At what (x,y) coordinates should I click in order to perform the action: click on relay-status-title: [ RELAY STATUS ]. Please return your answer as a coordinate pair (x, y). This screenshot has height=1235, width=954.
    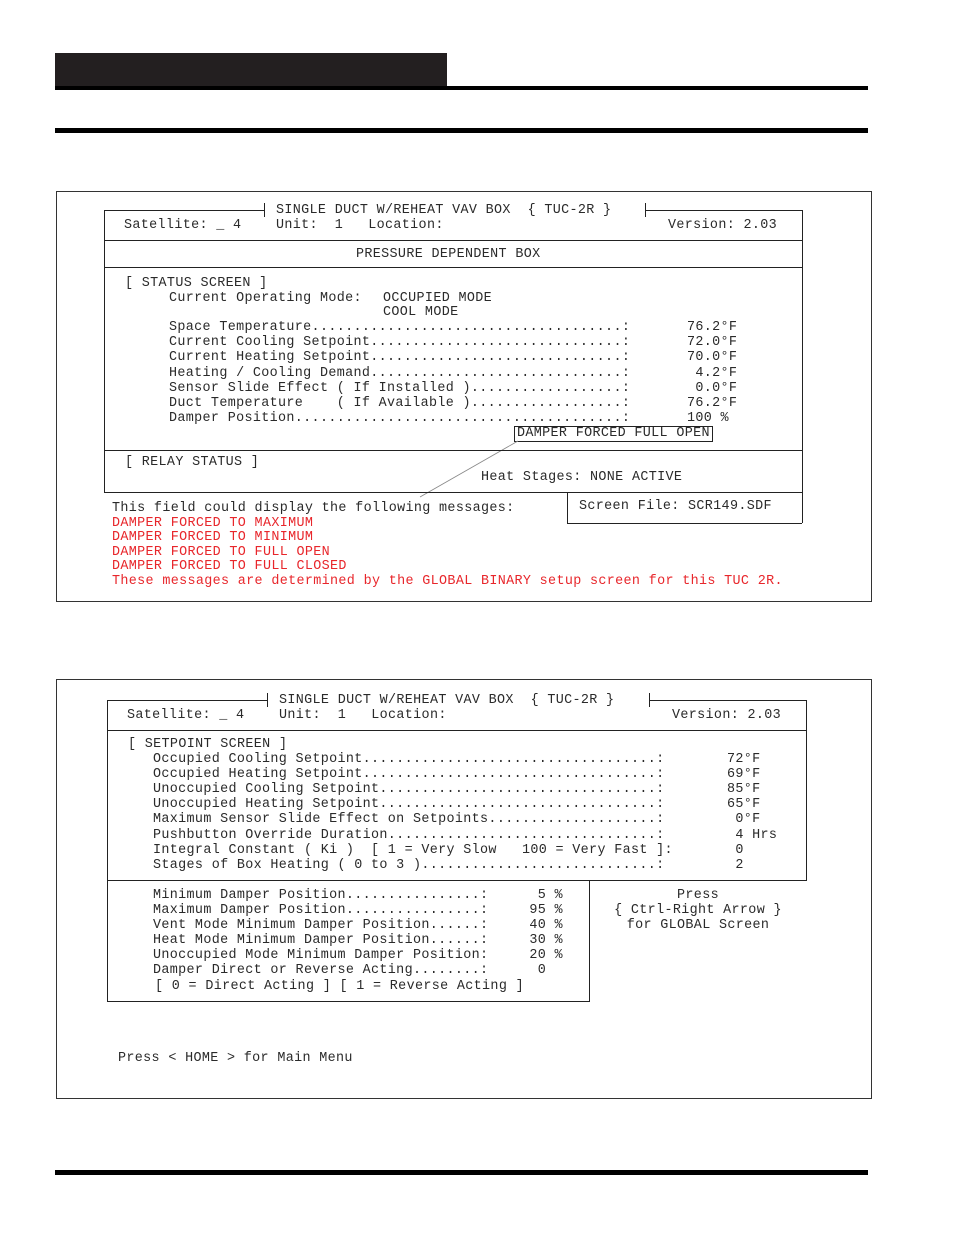
    Looking at the image, I should click on (192, 462).